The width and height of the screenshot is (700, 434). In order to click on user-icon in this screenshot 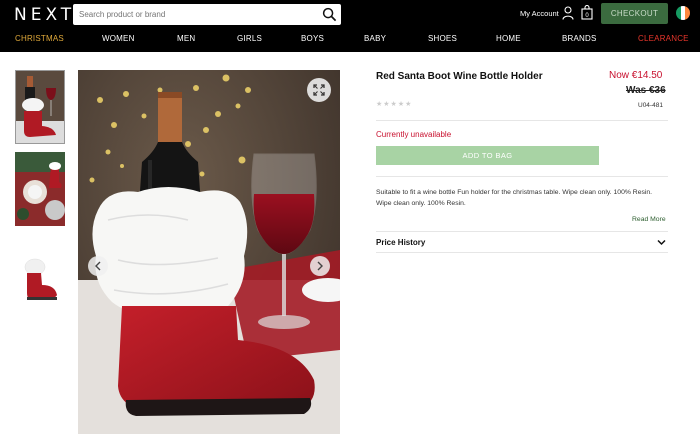, I will do `click(568, 13)`.